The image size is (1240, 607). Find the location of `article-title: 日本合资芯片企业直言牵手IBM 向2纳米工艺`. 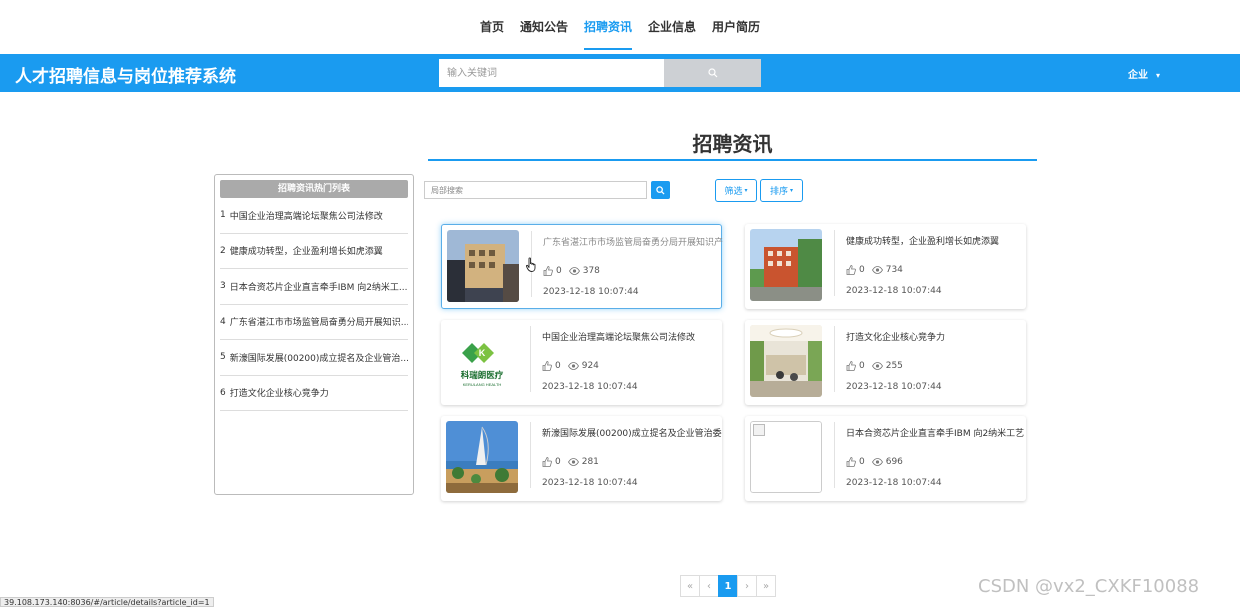

article-title: 日本合资芯片企业直言牵手IBM 向2纳米工艺 is located at coordinates (936, 432).